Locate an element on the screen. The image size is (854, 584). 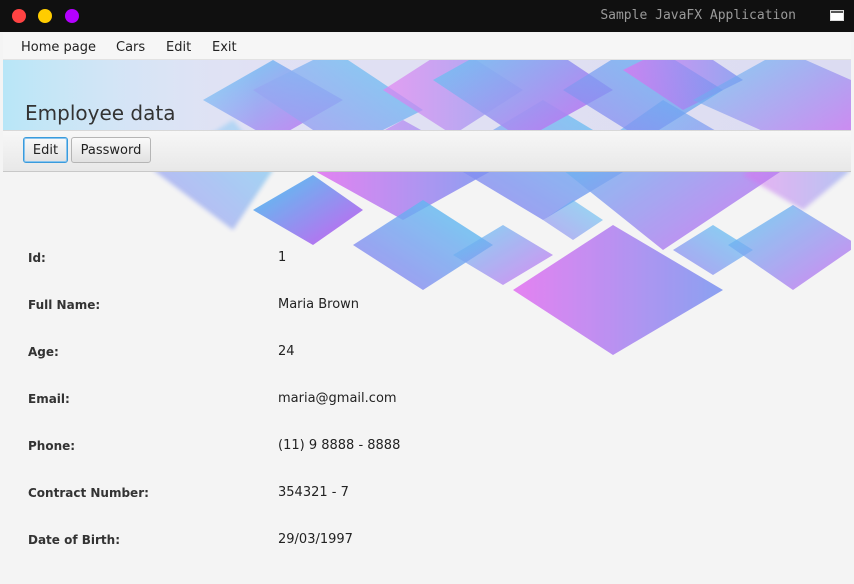
date-of-birth-label: Date of Birth: is located at coordinates (74, 540).